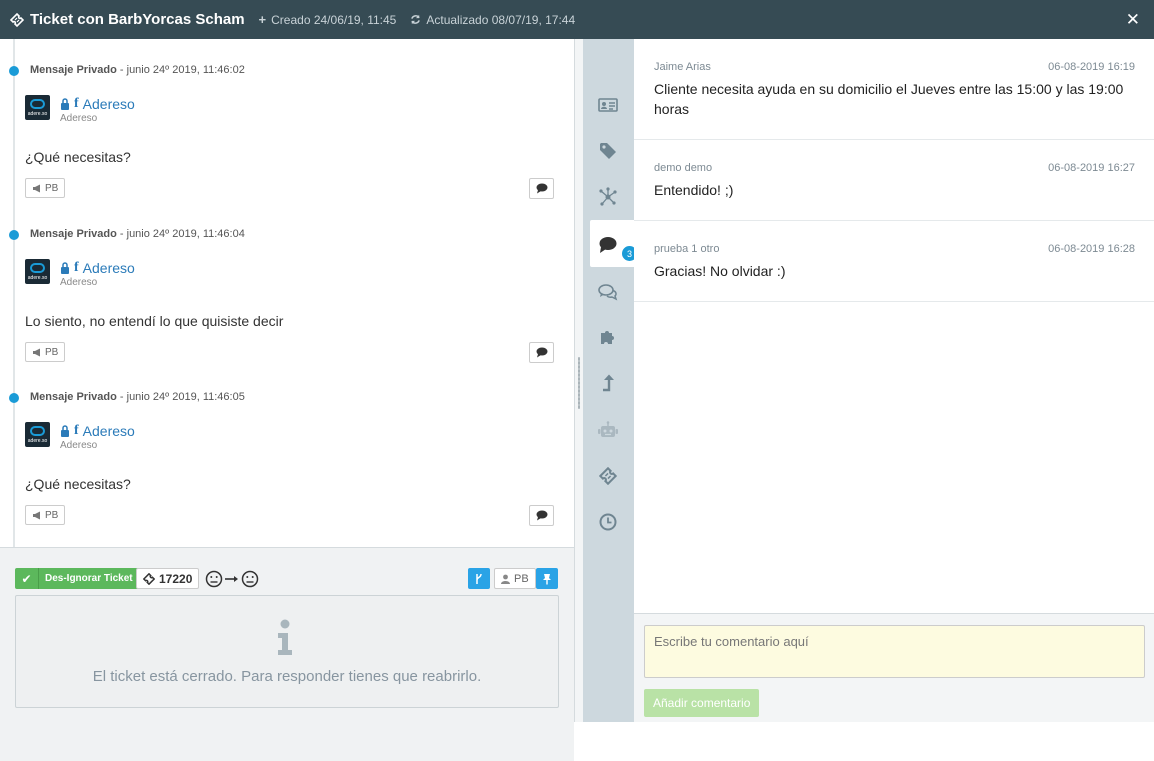  What do you see at coordinates (579, 383) in the screenshot?
I see `drag-handle` at bounding box center [579, 383].